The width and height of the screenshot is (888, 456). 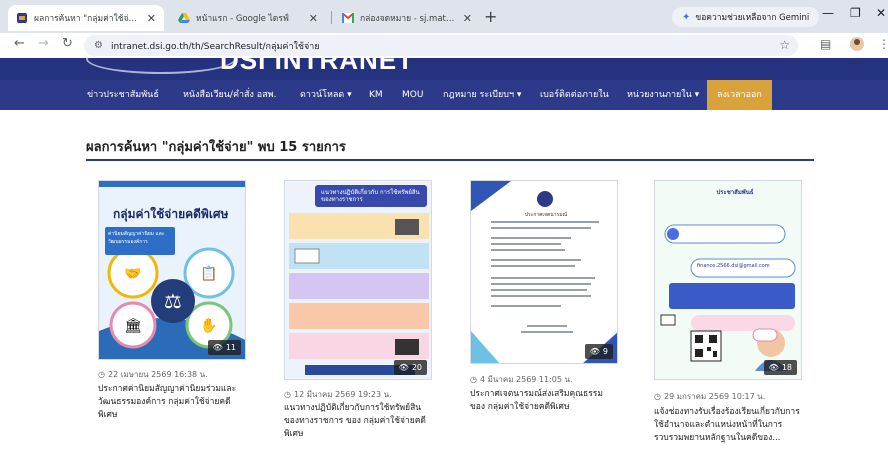 I want to click on nav-item-departments: หน่วยงานภายใน ▾, so click(x=663, y=95).